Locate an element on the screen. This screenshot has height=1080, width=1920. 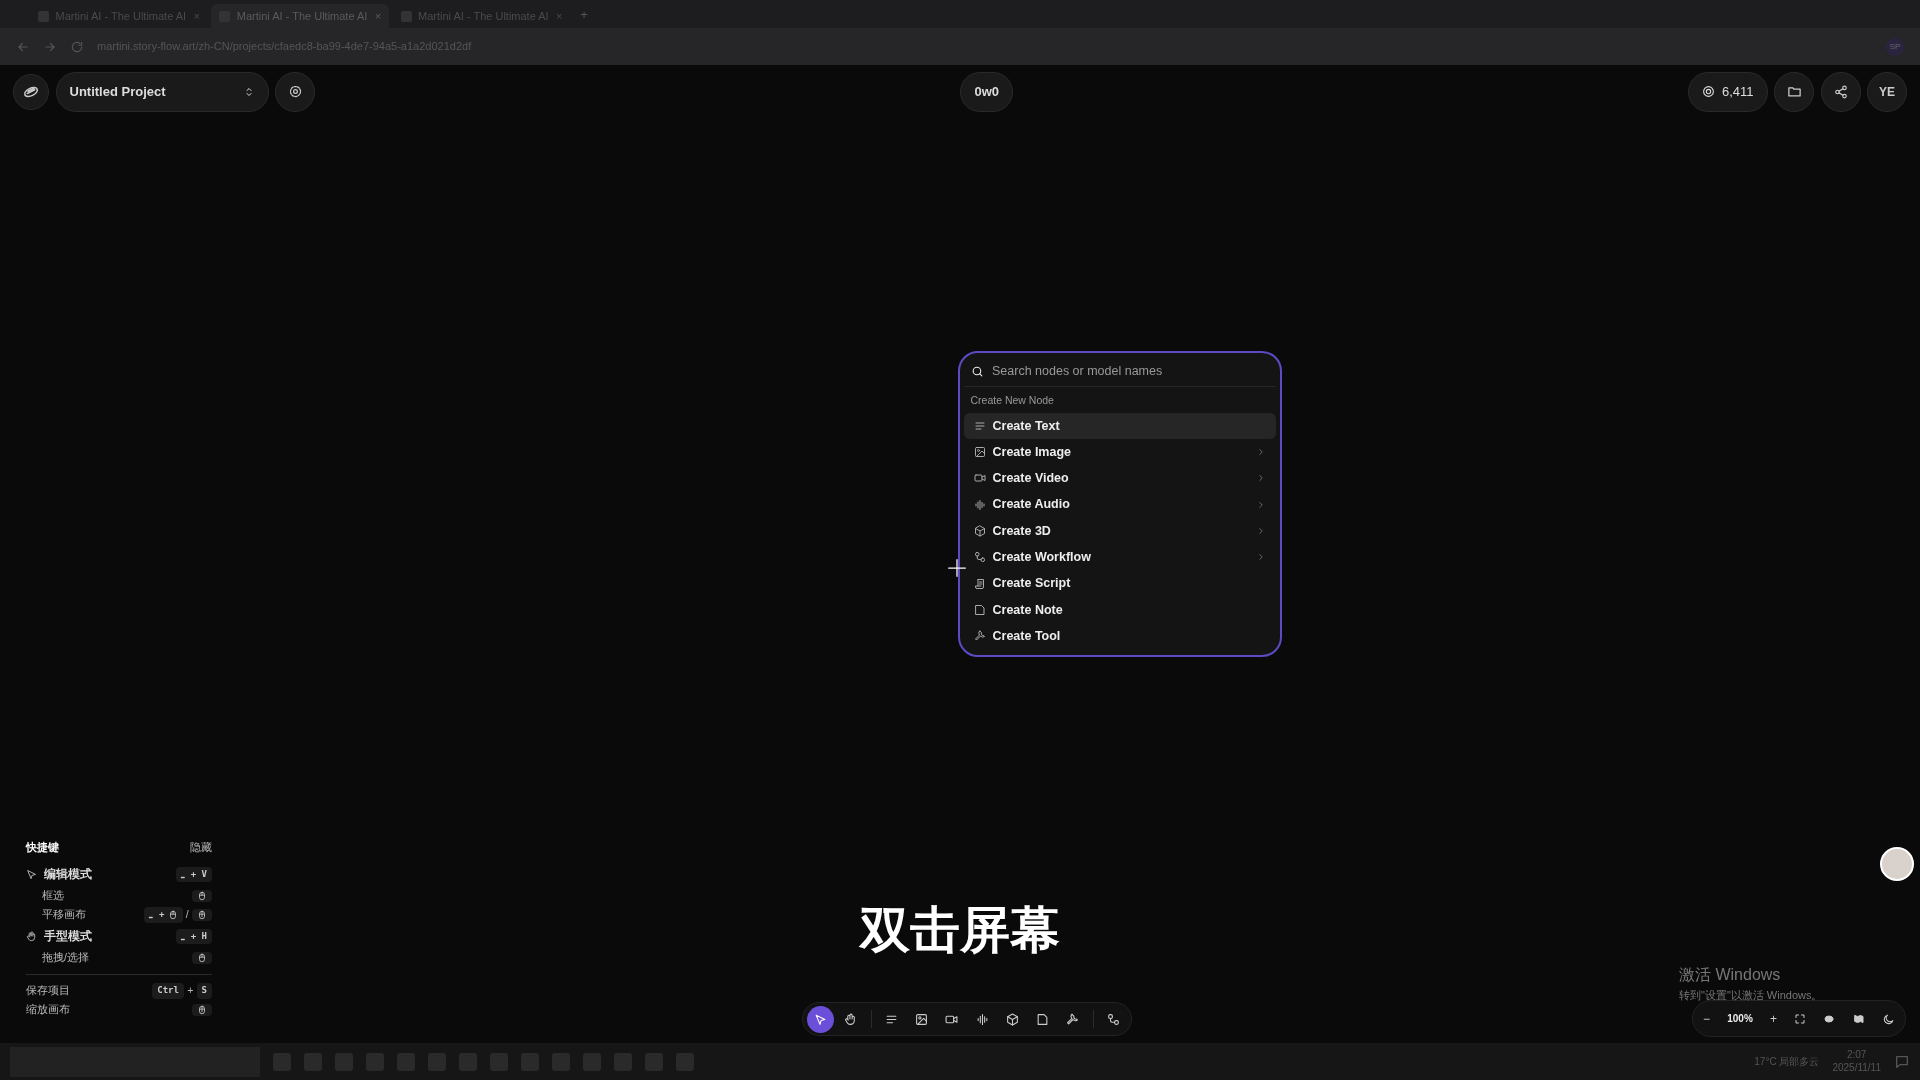
moon-icon is located at coordinates (1888, 1019).